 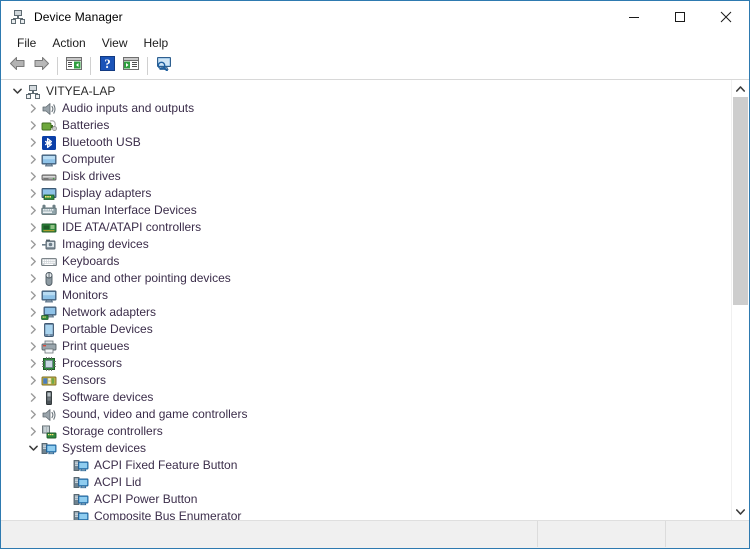 I want to click on tree-child-acpi-fixed-feature-button: ACPI Fixed Feature Button, so click(x=366, y=465).